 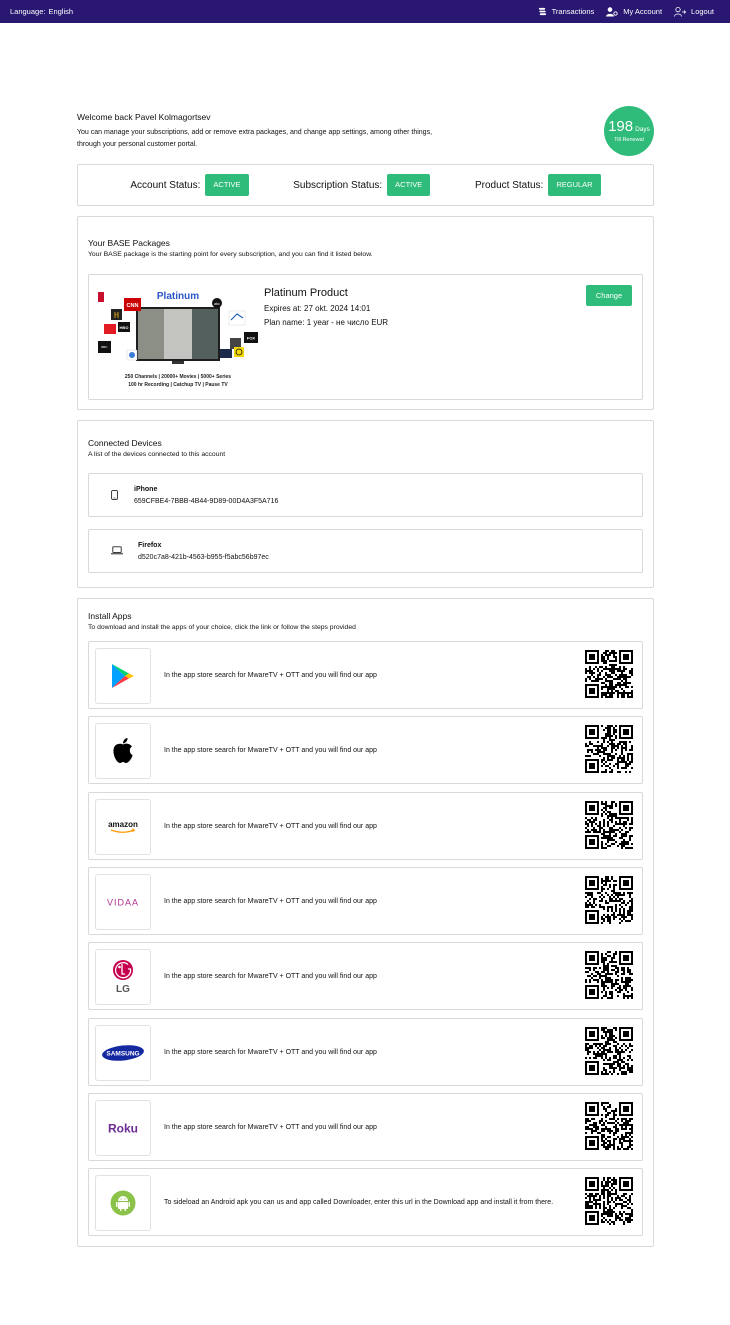 I want to click on subscription-status-badge: ACTIVE, so click(x=409, y=185).